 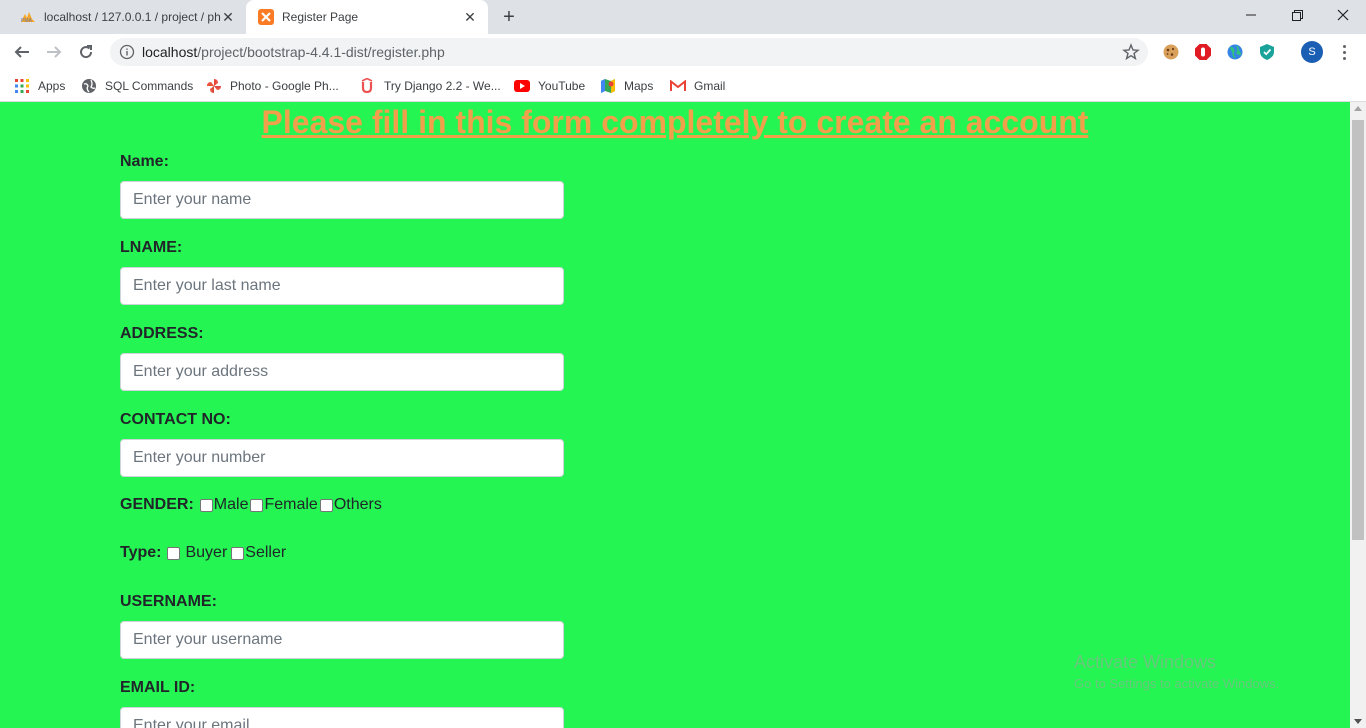 I want to click on type-seller-label: Seller, so click(x=266, y=552).